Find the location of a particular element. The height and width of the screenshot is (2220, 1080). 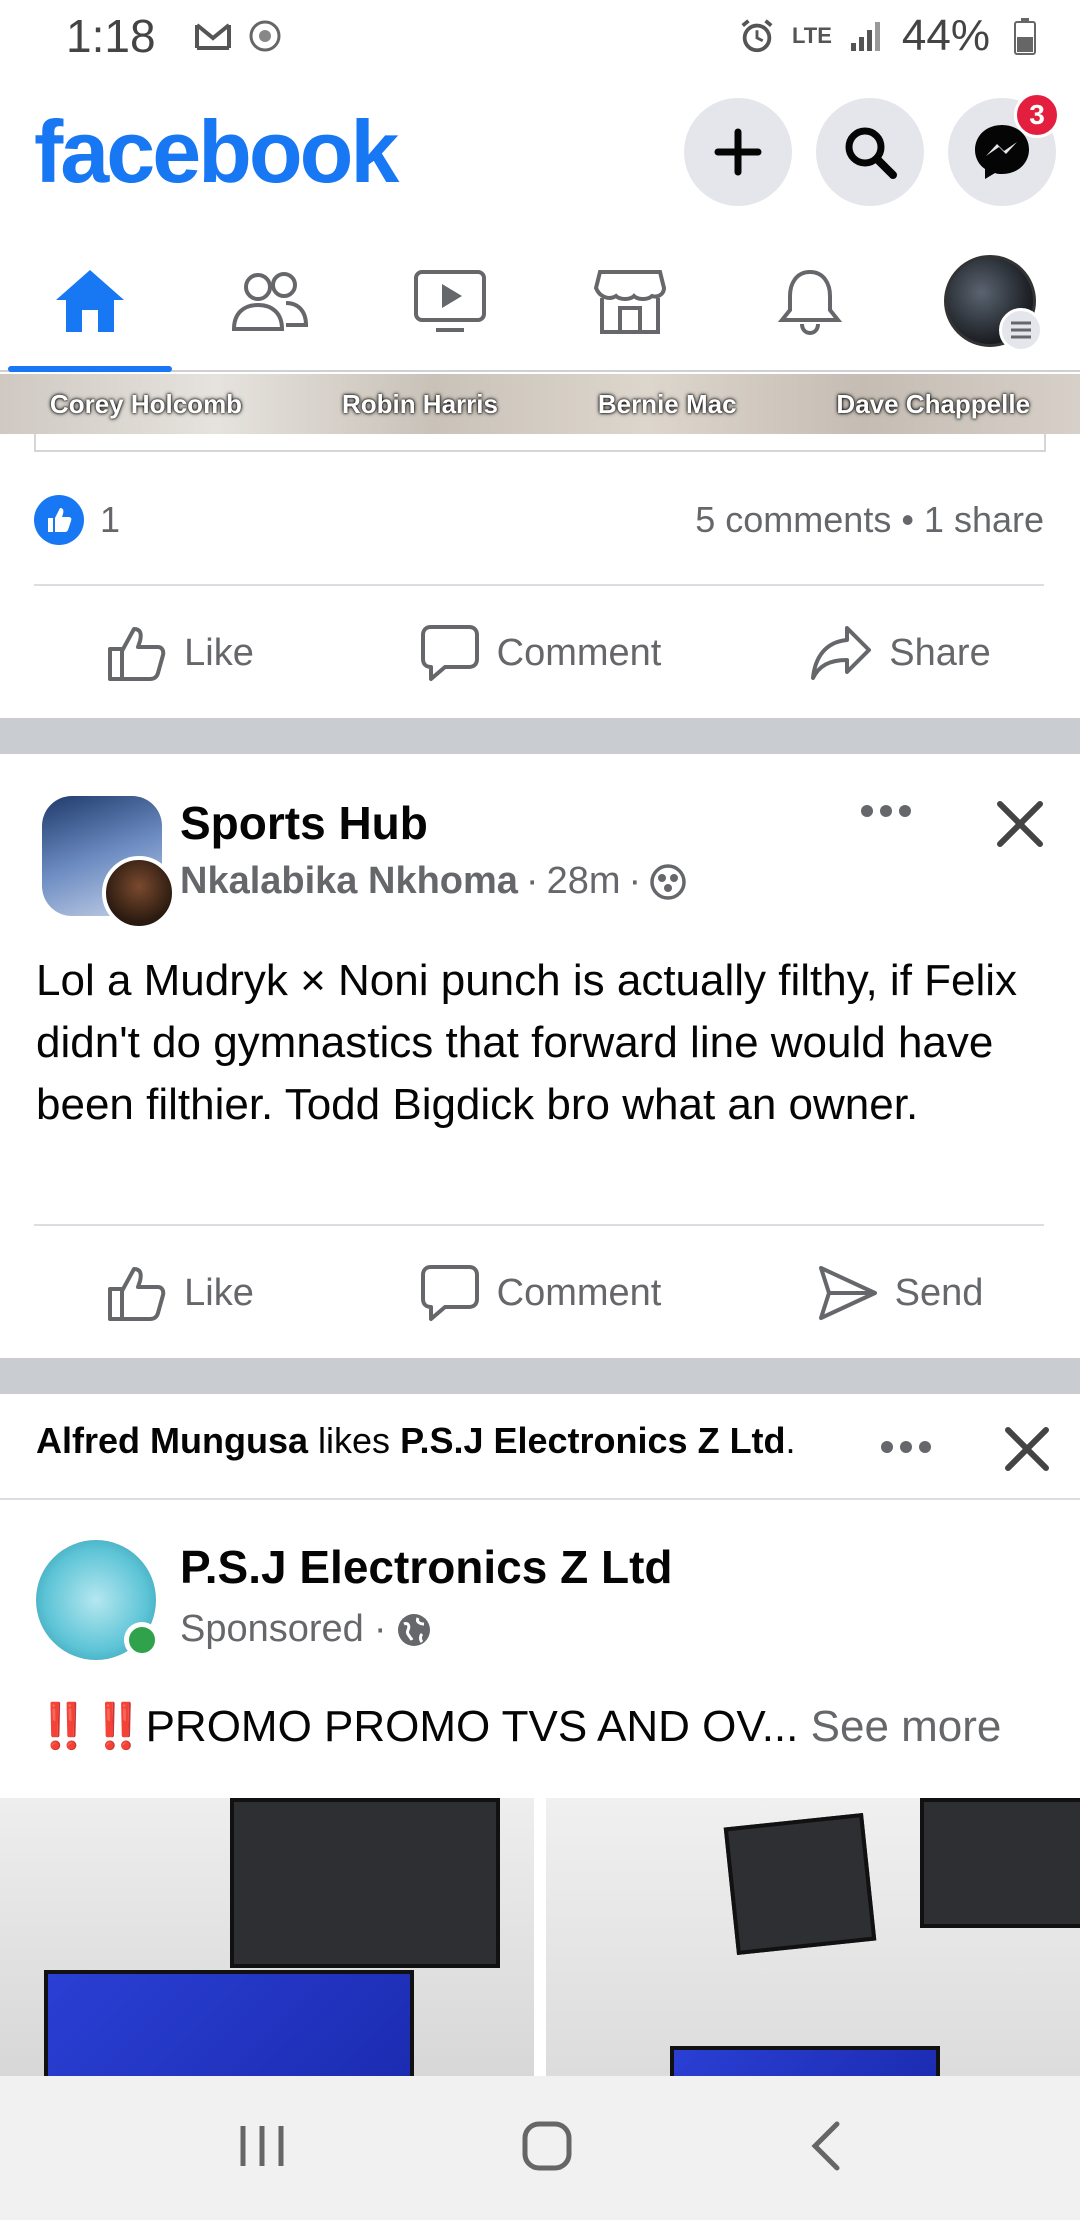

app-header: facebook 3 is located at coordinates (540, 152).